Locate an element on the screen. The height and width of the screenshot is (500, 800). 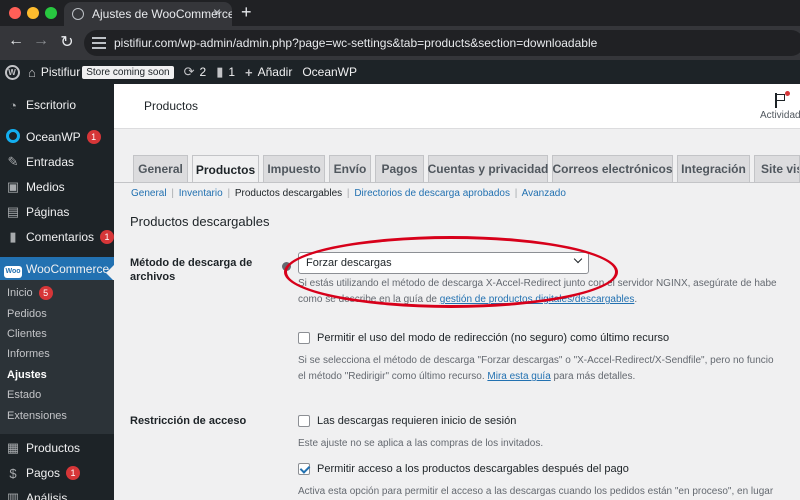
tab-integracion: Integración is located at coordinates (713, 168).